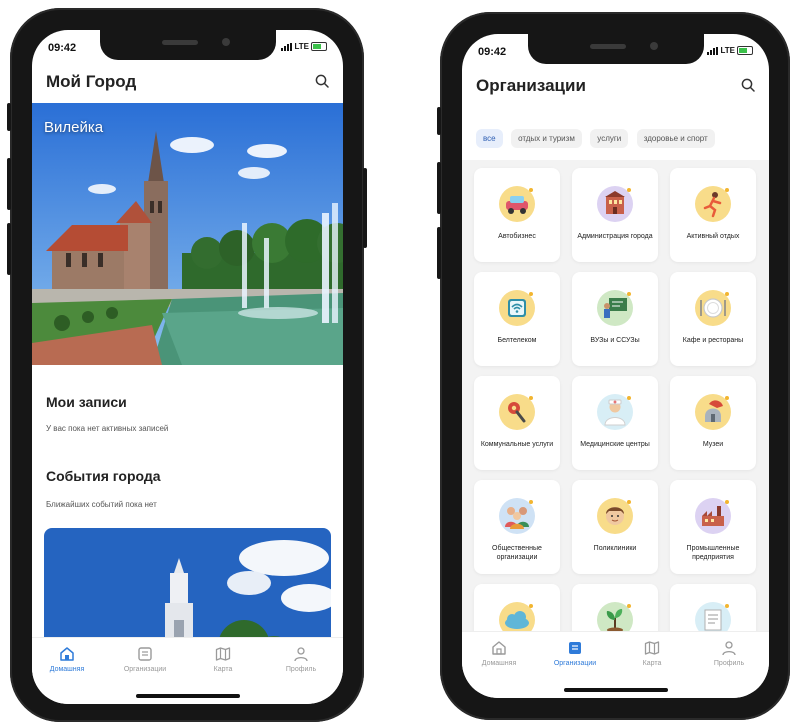 The image size is (790, 724). What do you see at coordinates (727, 50) in the screenshot?
I see `network-label-right: LTE` at bounding box center [727, 50].